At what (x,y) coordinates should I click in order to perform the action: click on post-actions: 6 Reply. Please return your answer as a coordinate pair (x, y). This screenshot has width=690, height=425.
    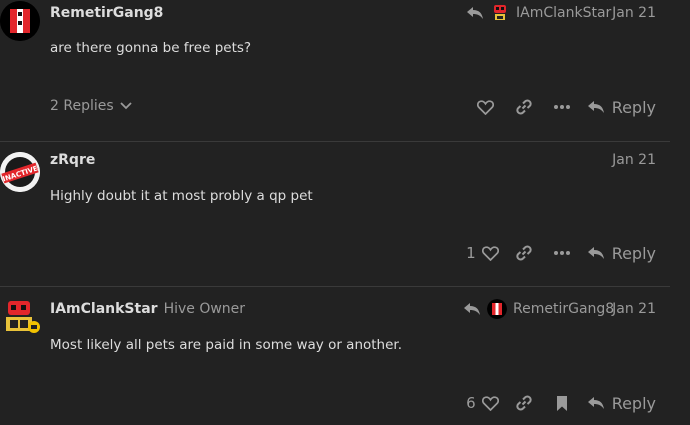
    Looking at the image, I should click on (561, 403).